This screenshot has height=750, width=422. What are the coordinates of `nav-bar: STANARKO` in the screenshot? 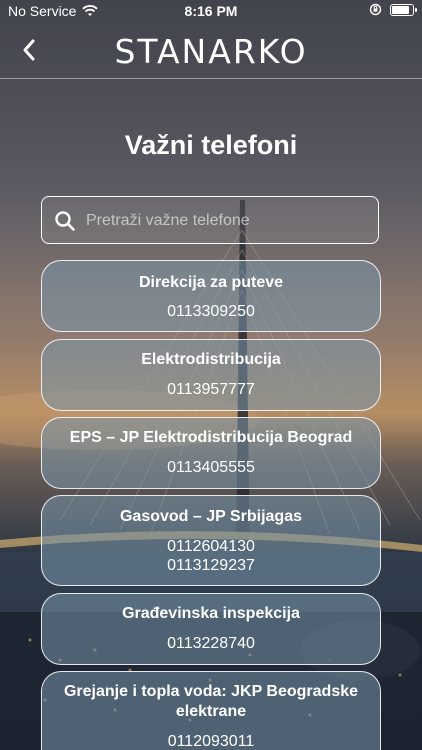 It's located at (211, 50).